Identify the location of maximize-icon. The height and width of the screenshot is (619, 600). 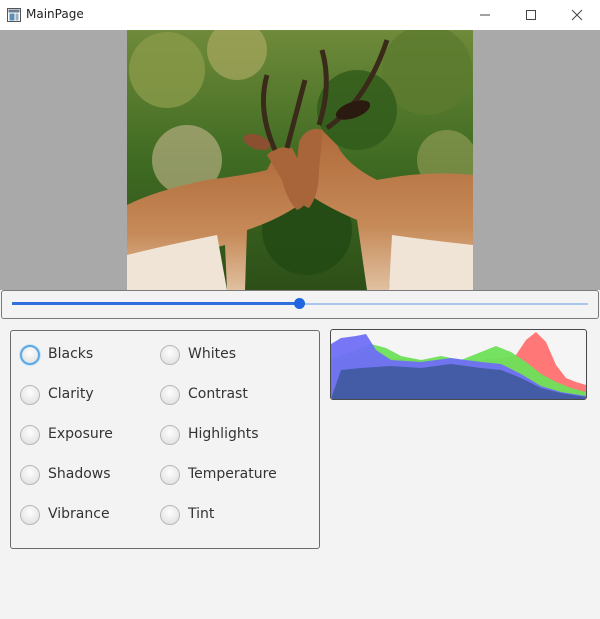
(531, 15).